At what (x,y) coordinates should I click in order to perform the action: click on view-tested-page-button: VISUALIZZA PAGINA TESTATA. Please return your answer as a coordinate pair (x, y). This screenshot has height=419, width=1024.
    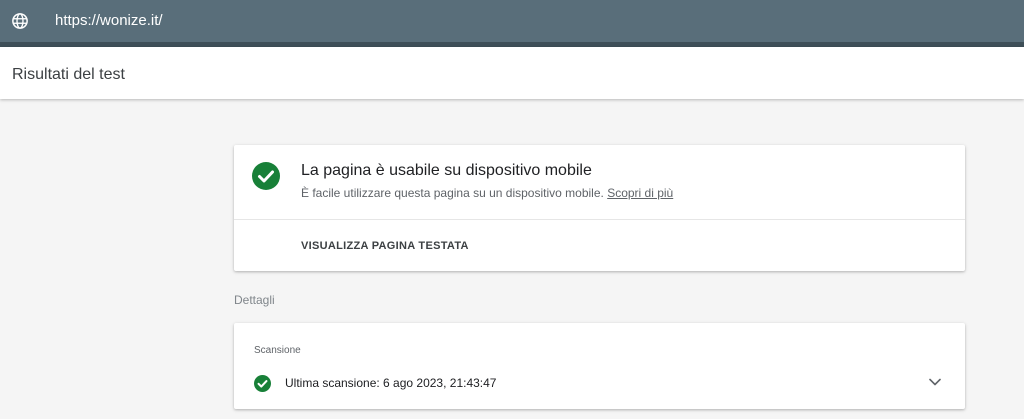
    Looking at the image, I should click on (385, 246).